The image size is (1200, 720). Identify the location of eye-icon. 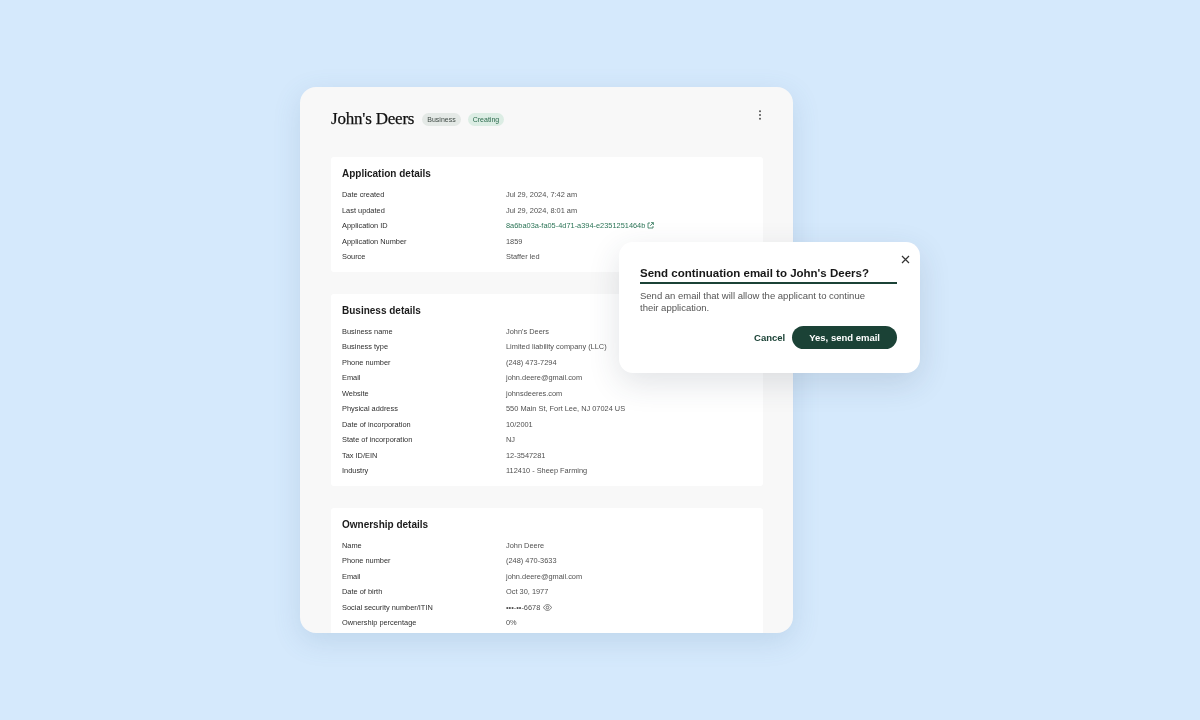
(548, 607).